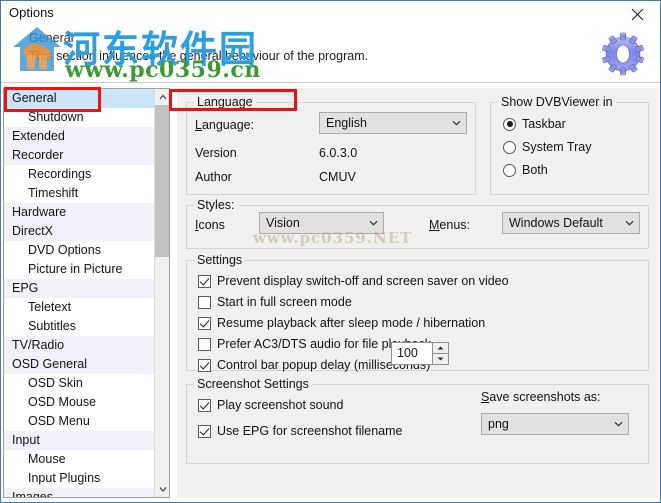  I want to click on sidebar-item-teletext: Teletext, so click(79, 307).